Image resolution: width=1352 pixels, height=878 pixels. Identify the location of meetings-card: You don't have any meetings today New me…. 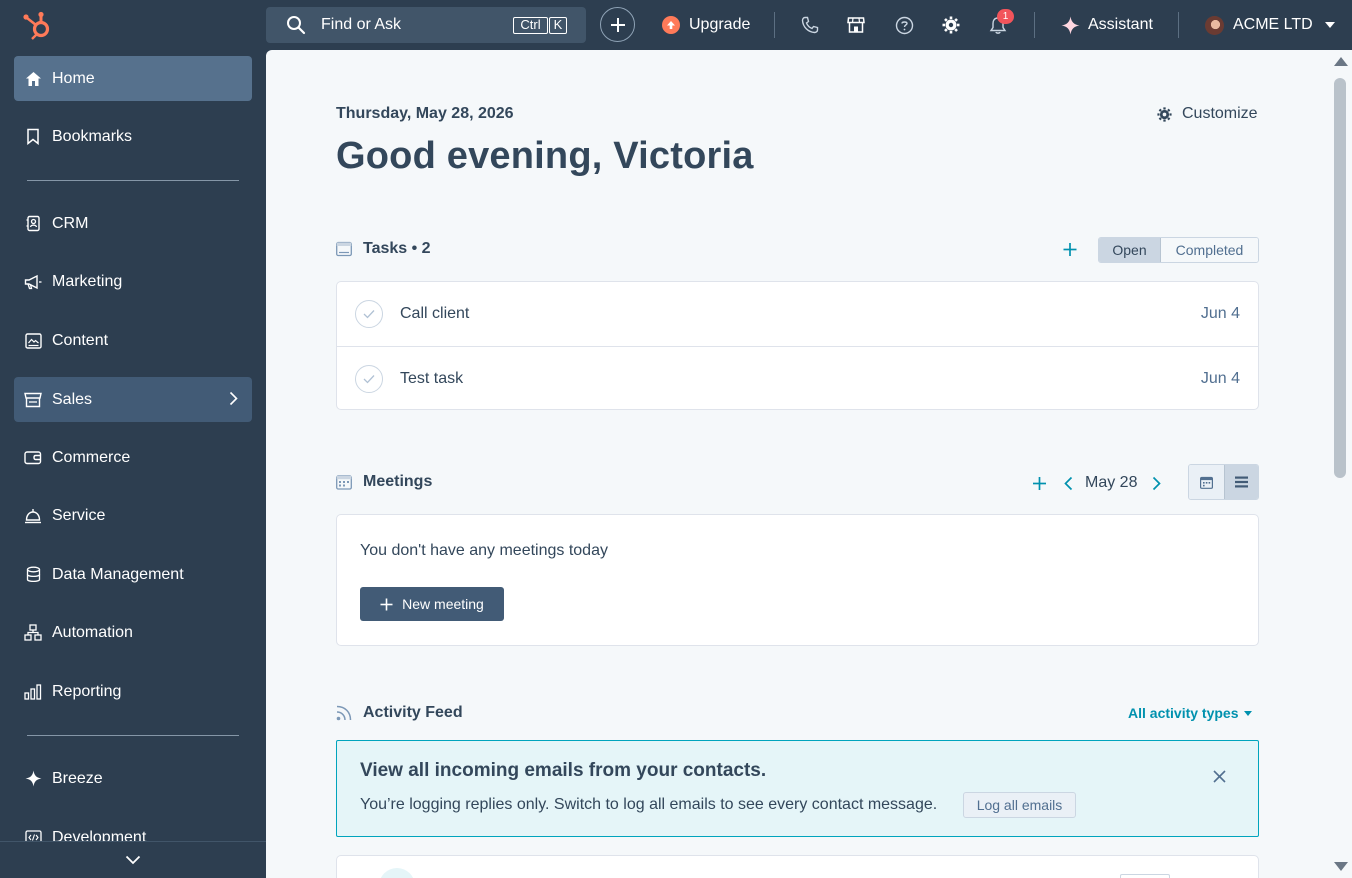
(797, 580).